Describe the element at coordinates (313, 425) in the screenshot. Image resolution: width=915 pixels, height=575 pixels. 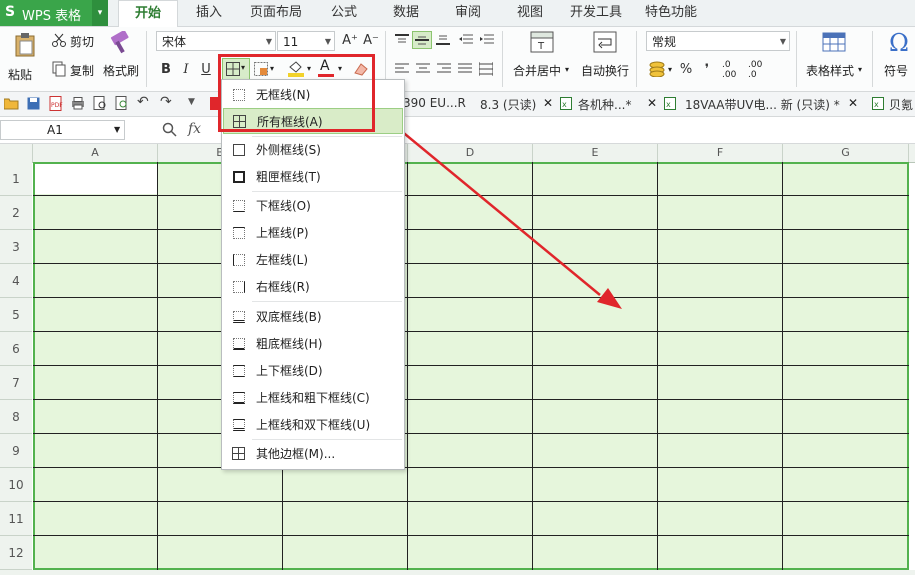
I see `menu-item-top-double-bottom-border: 上框线和双下框线(U)` at that location.